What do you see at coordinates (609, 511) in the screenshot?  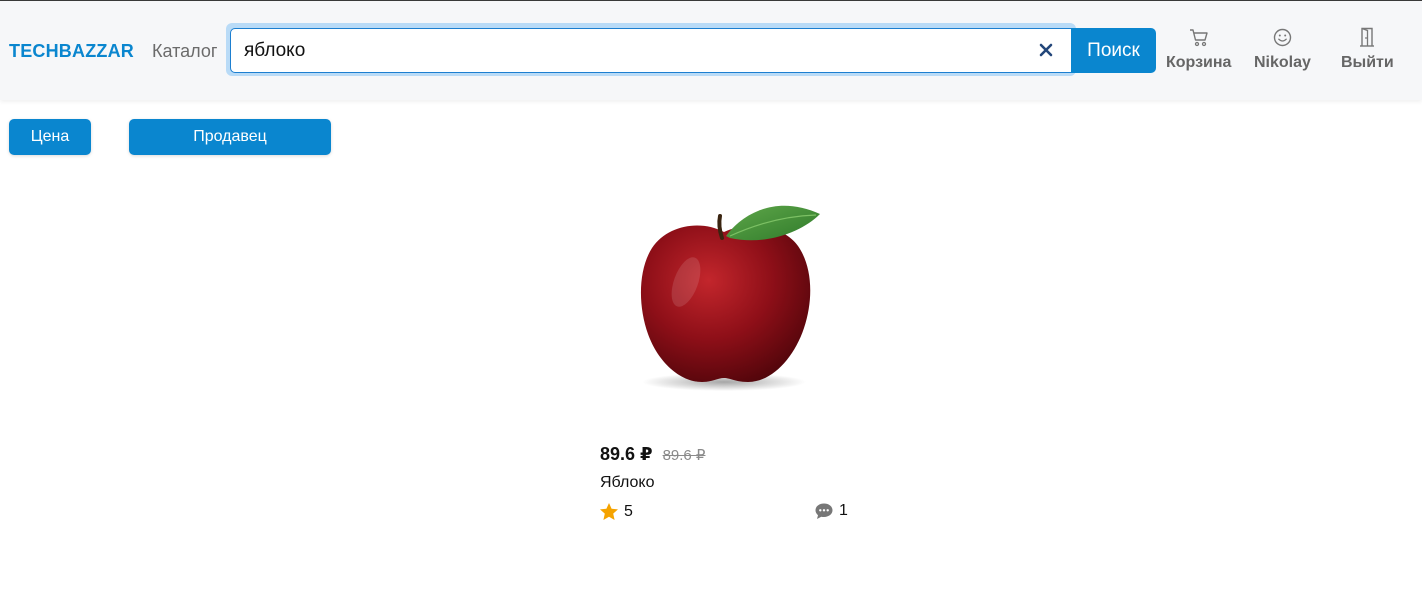 I see `star-icon` at bounding box center [609, 511].